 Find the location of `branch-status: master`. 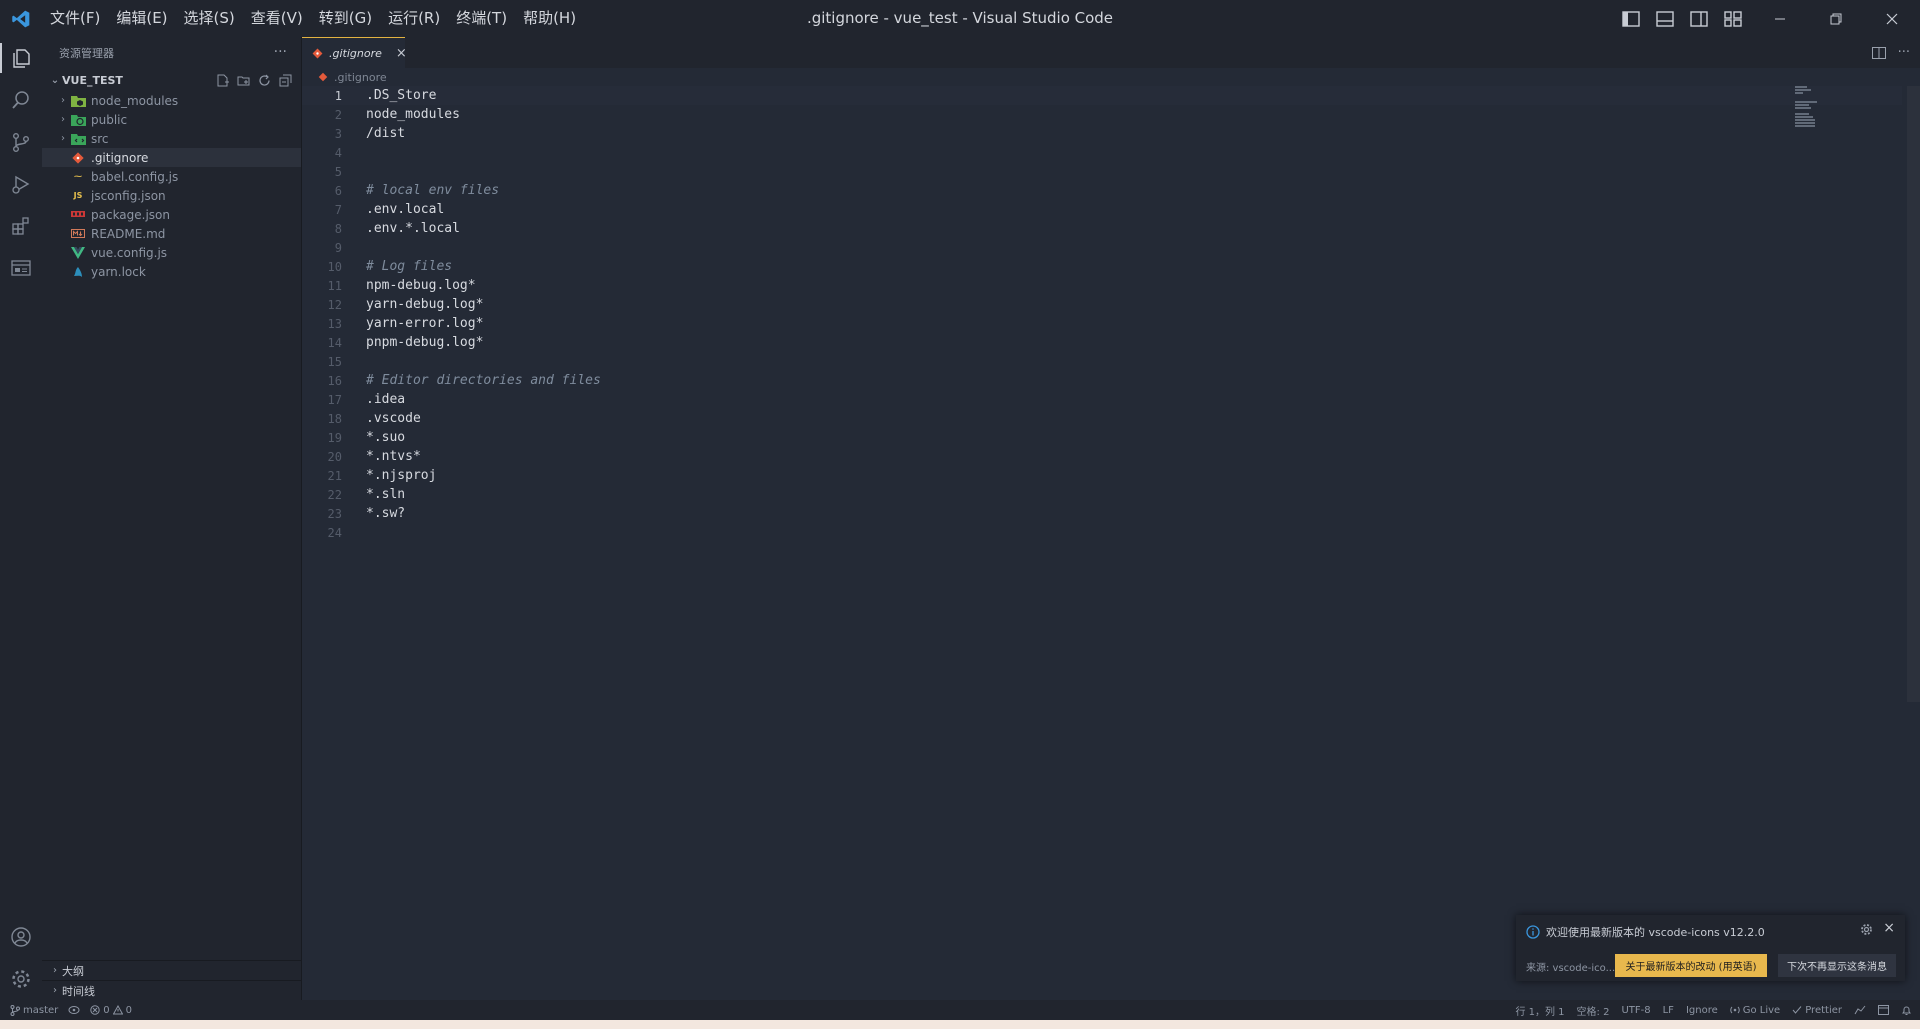

branch-status: master is located at coordinates (34, 1010).